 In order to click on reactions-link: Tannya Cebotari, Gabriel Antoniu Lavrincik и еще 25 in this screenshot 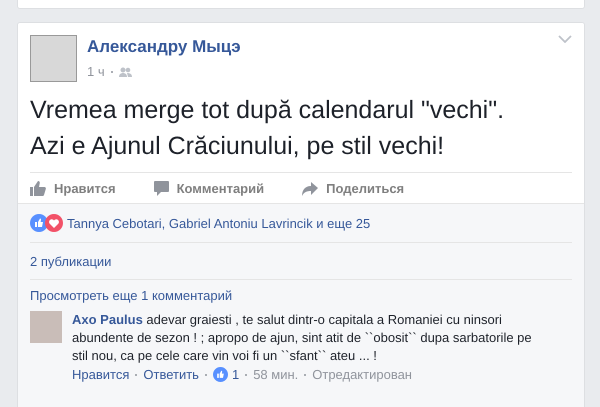, I will do `click(218, 223)`.